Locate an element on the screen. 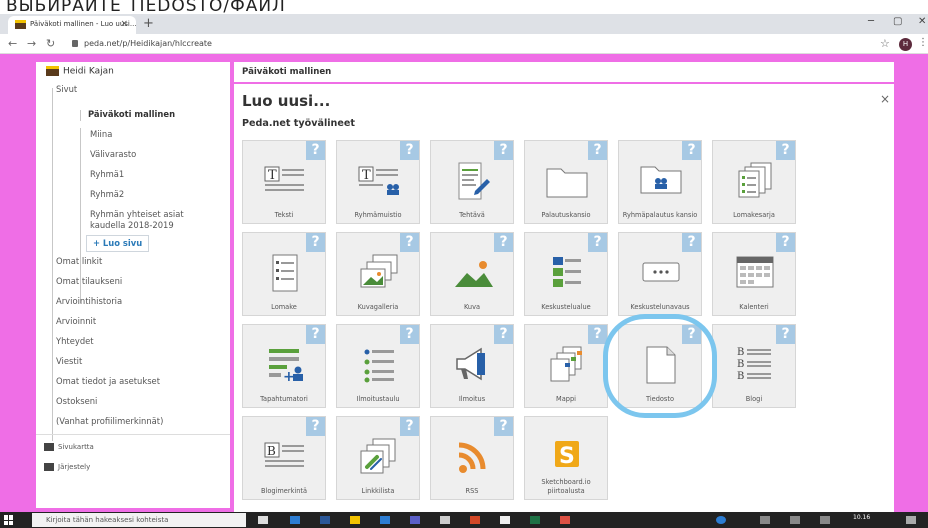 This screenshot has height=528, width=928. sidebar-item-omat-tilaukseni: Omat tilaukseni is located at coordinates (89, 281).